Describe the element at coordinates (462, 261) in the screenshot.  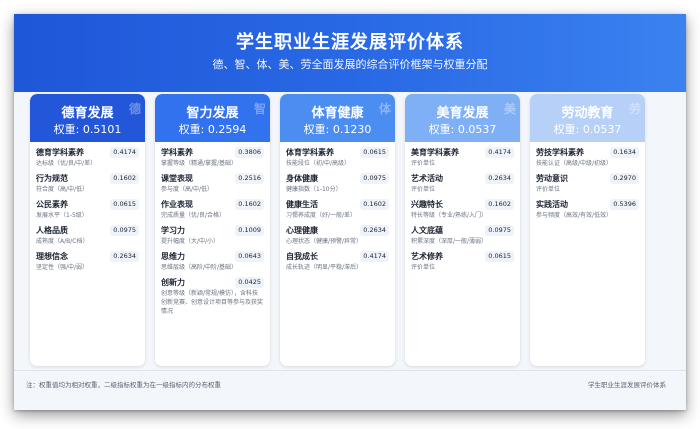
I see `indicator-item: 艺术修养 0.0615 评价单位` at that location.